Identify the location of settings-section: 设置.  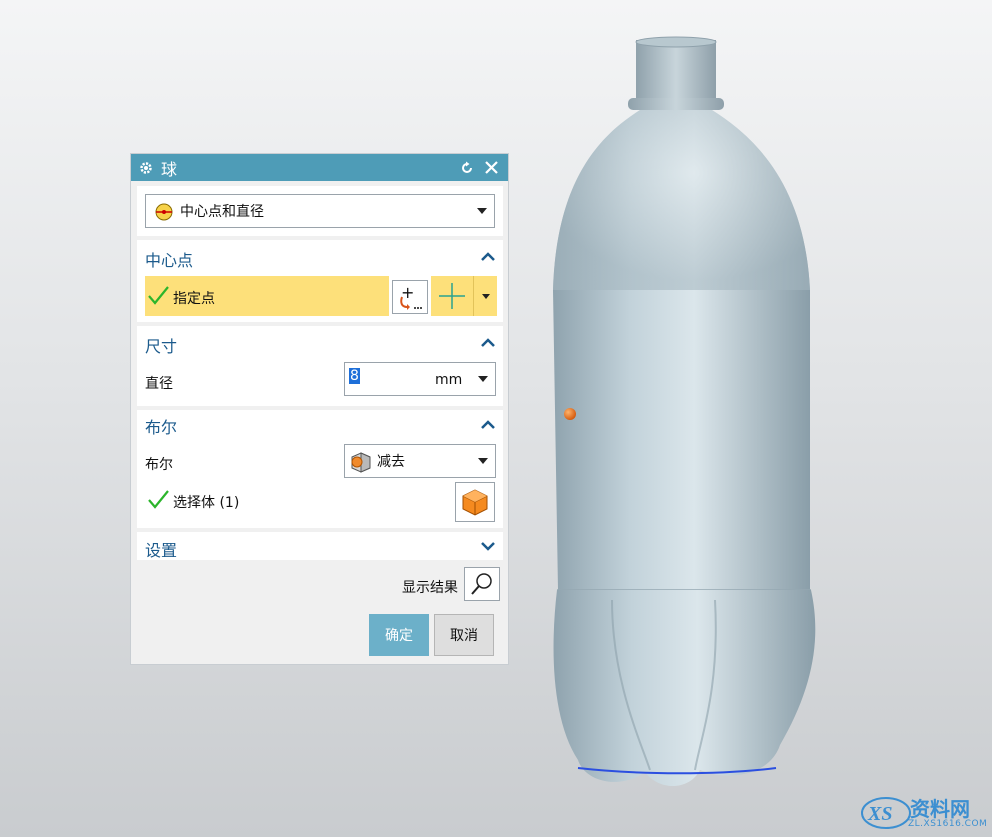
(320, 546).